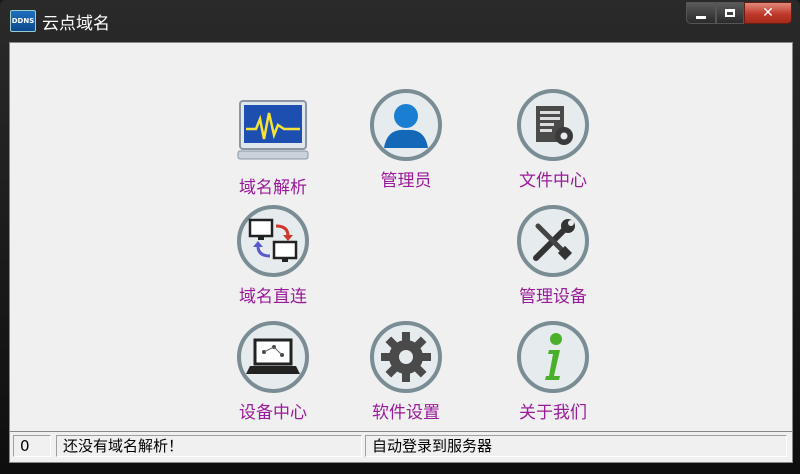 The height and width of the screenshot is (474, 800). I want to click on tile-admin: 管理员, so click(406, 139).